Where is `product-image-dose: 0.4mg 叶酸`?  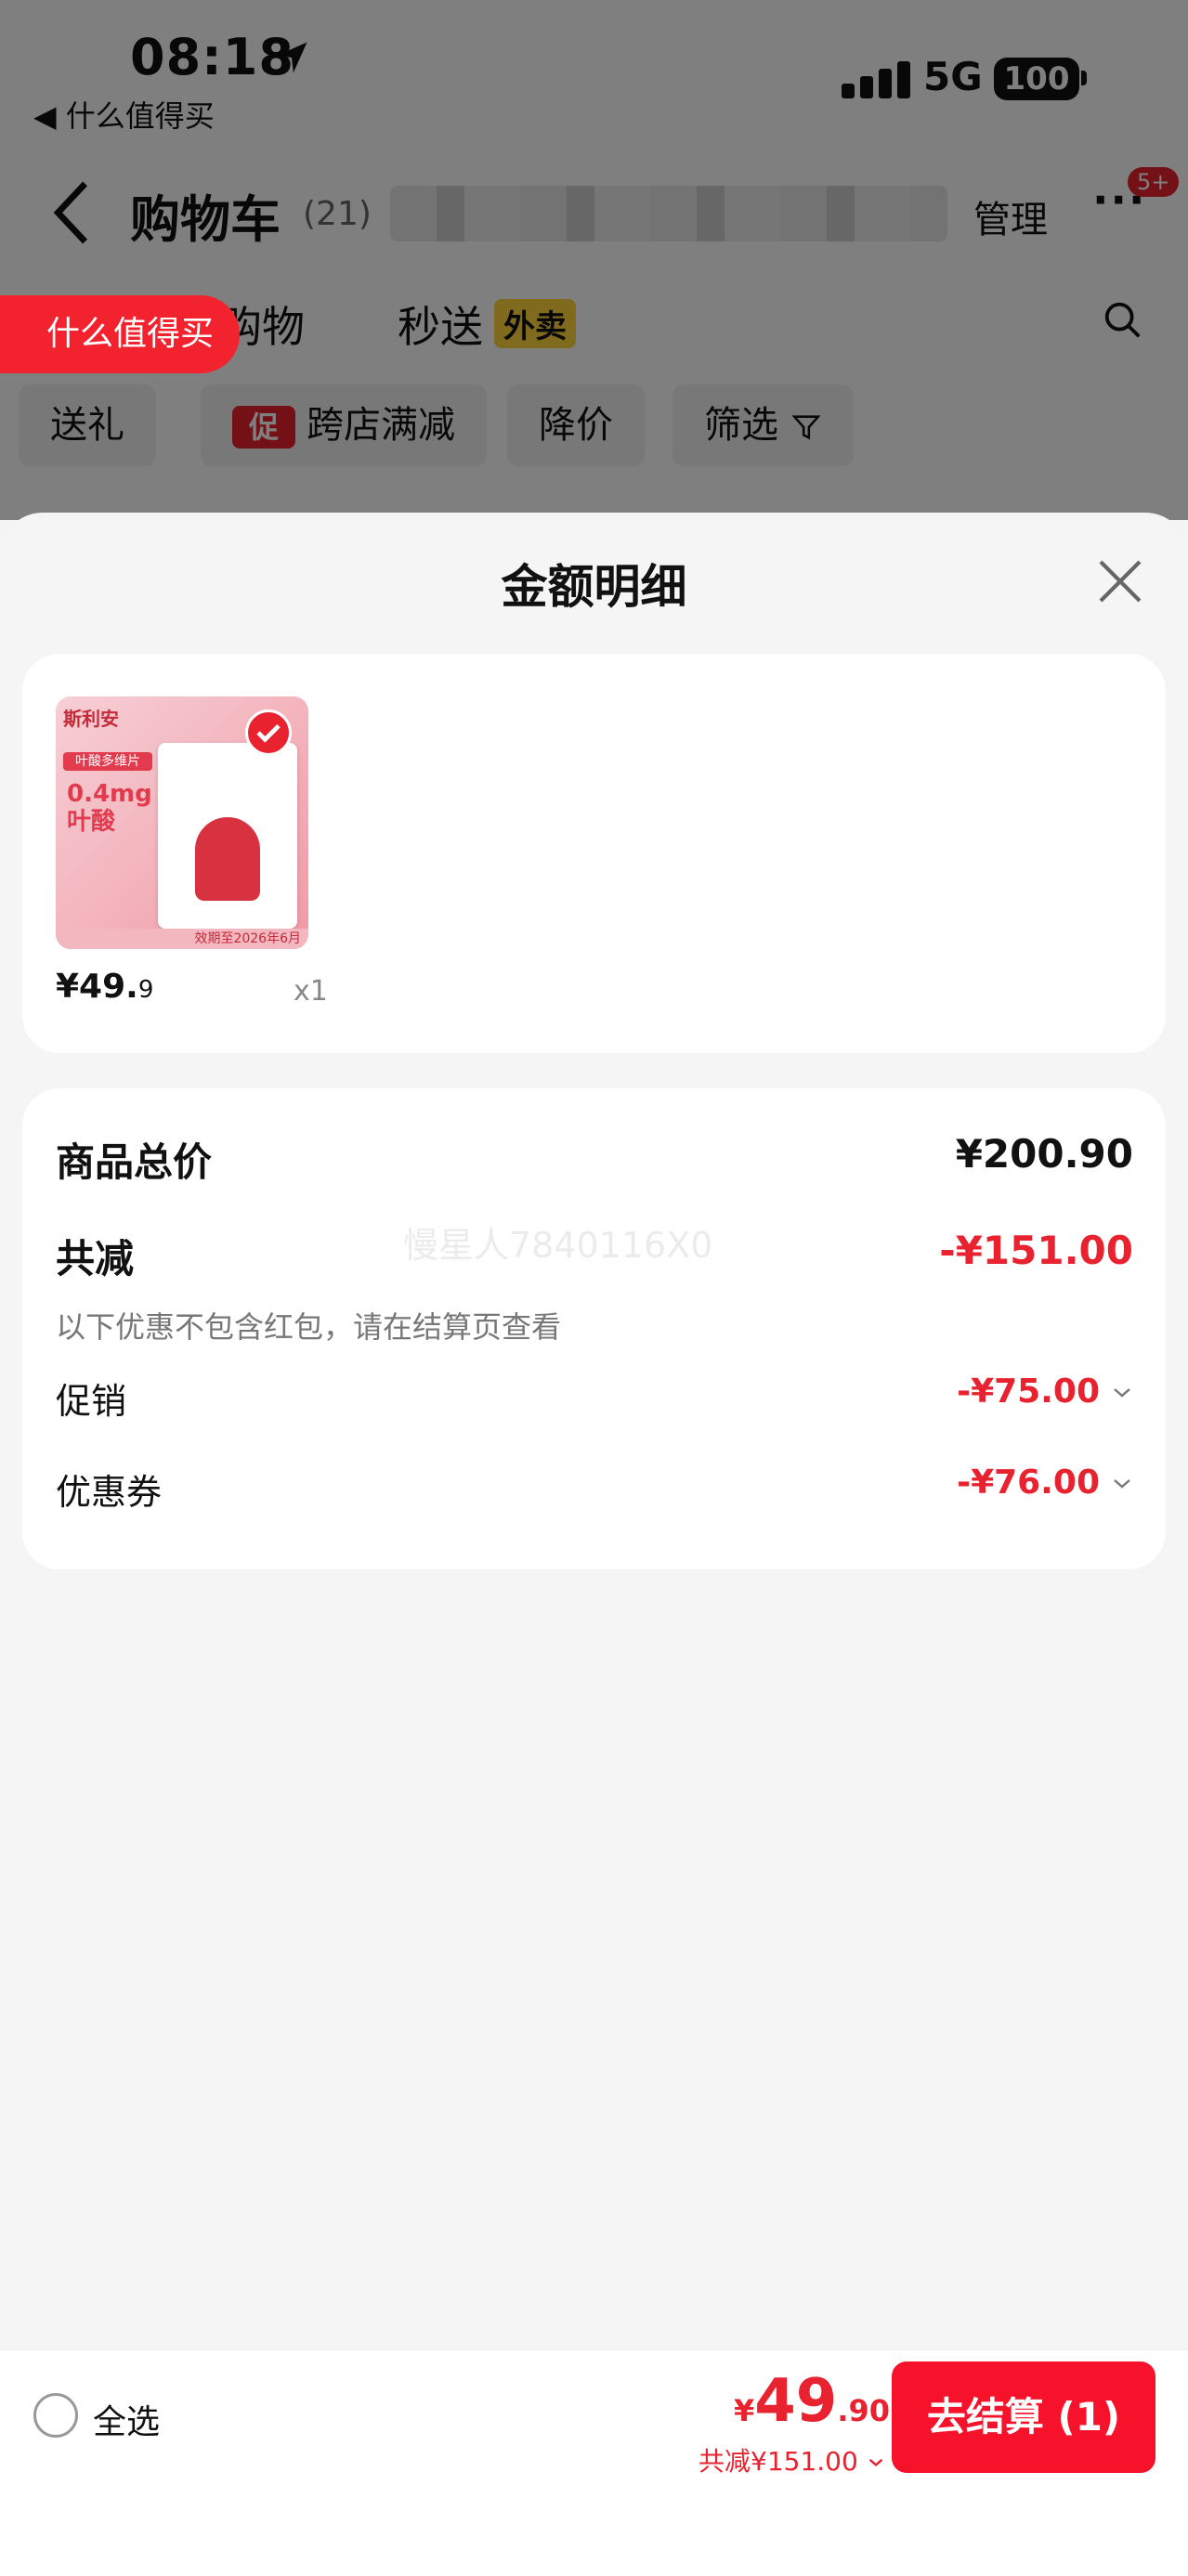
product-image-dose: 0.4mg 叶酸 is located at coordinates (109, 808).